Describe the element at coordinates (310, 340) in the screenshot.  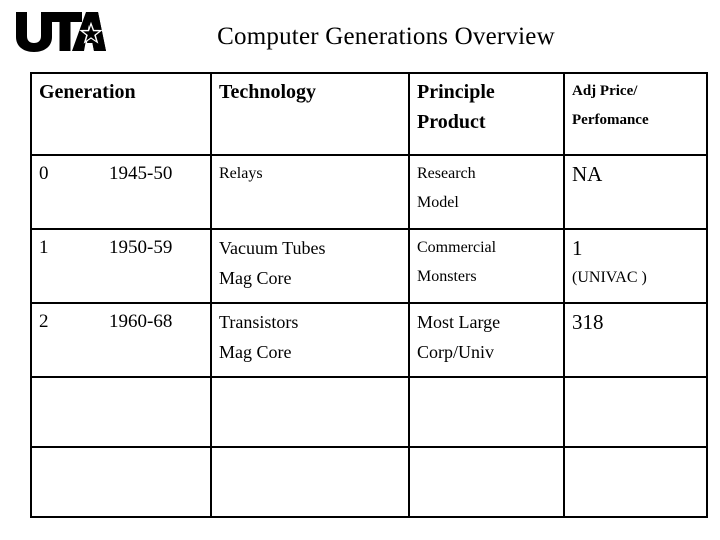
I see `cell-technology: Transistors Mag Core` at that location.